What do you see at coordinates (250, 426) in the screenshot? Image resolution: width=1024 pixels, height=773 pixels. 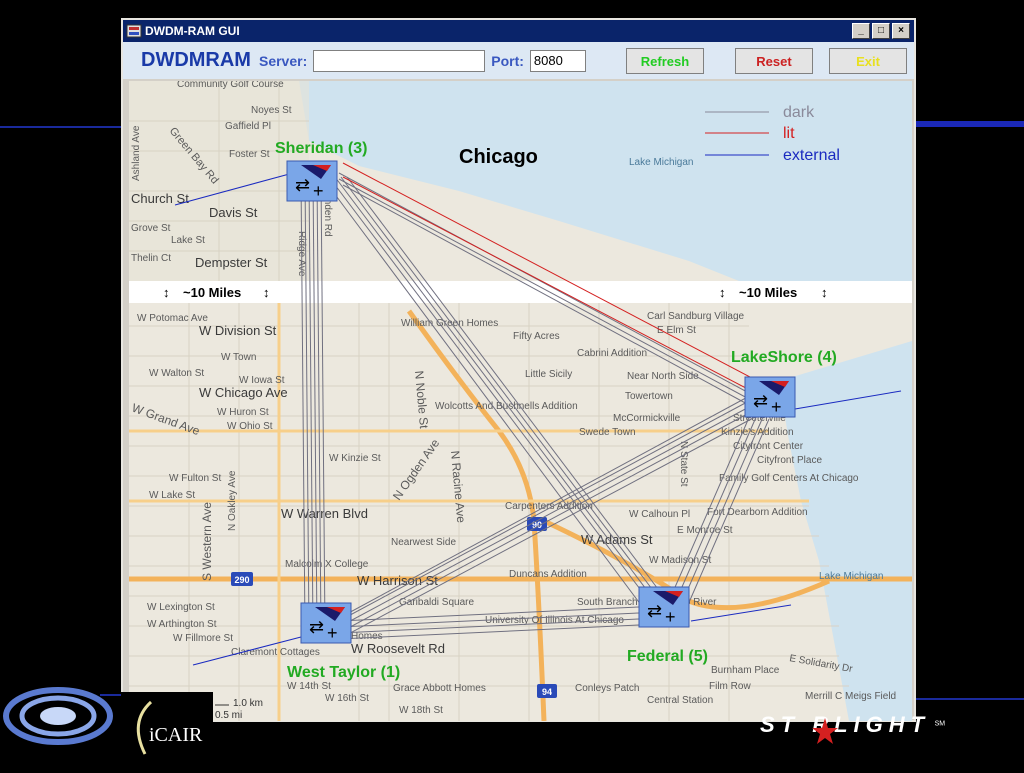 I see `map-label: W Ohio St` at bounding box center [250, 426].